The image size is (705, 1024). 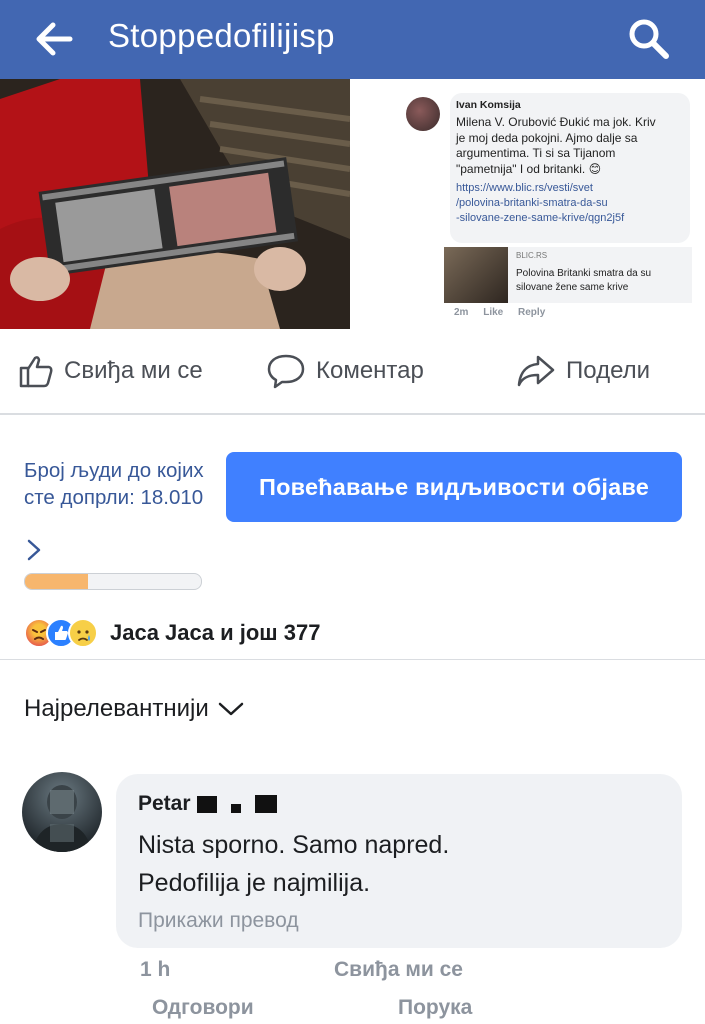 What do you see at coordinates (34, 552) in the screenshot?
I see `chevron-right-icon` at bounding box center [34, 552].